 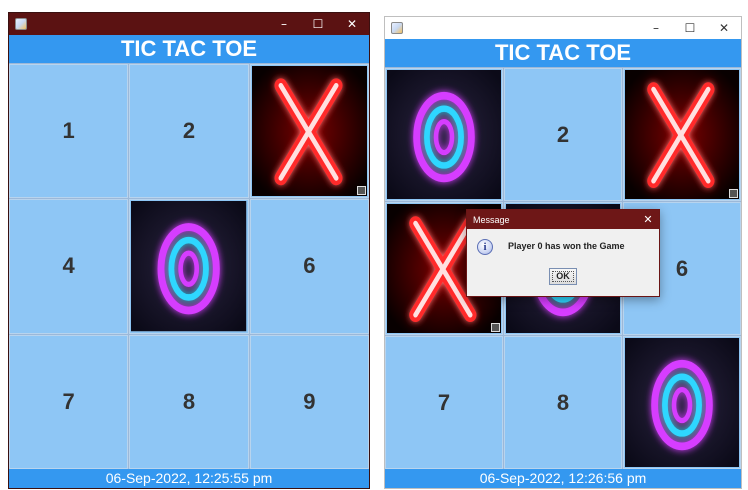 What do you see at coordinates (566, 246) in the screenshot?
I see `dialog-message: Player 0 has won the Game` at bounding box center [566, 246].